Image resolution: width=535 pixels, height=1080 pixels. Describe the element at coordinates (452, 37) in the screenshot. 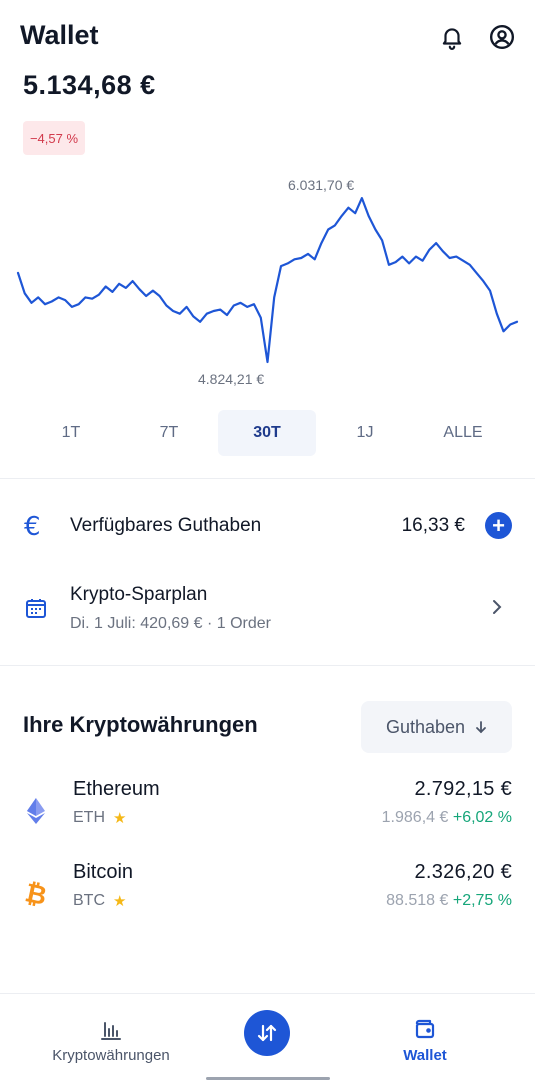

I see `bell-icon` at that location.